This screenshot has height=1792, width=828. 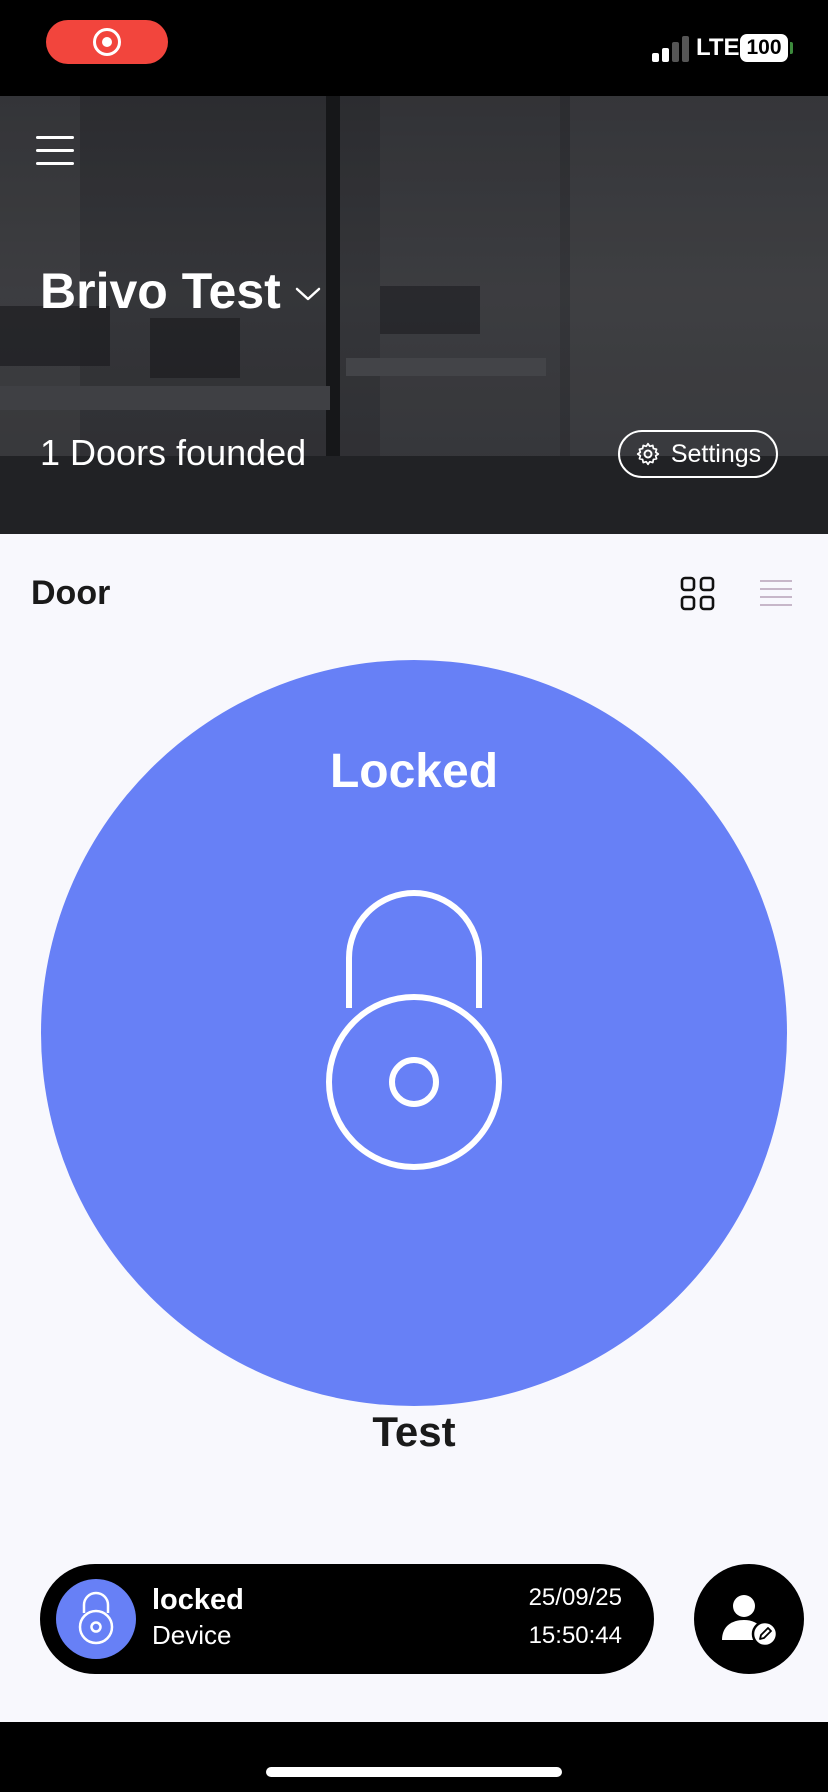 I want to click on site-selector: Brivo Test, so click(x=180, y=291).